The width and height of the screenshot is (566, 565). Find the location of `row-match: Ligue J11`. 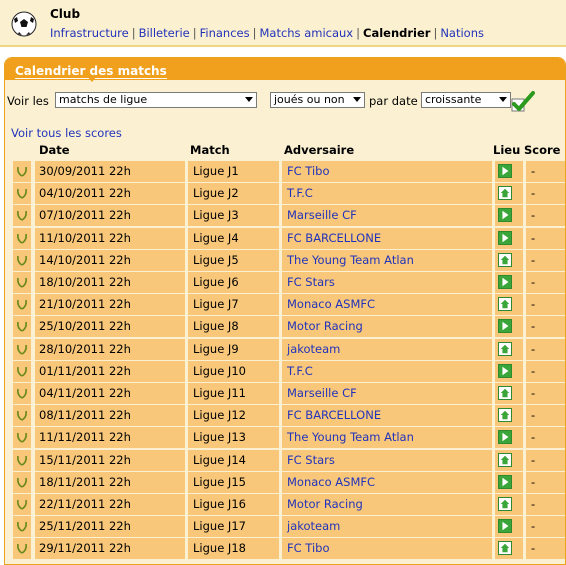

row-match: Ligue J11 is located at coordinates (233, 393).